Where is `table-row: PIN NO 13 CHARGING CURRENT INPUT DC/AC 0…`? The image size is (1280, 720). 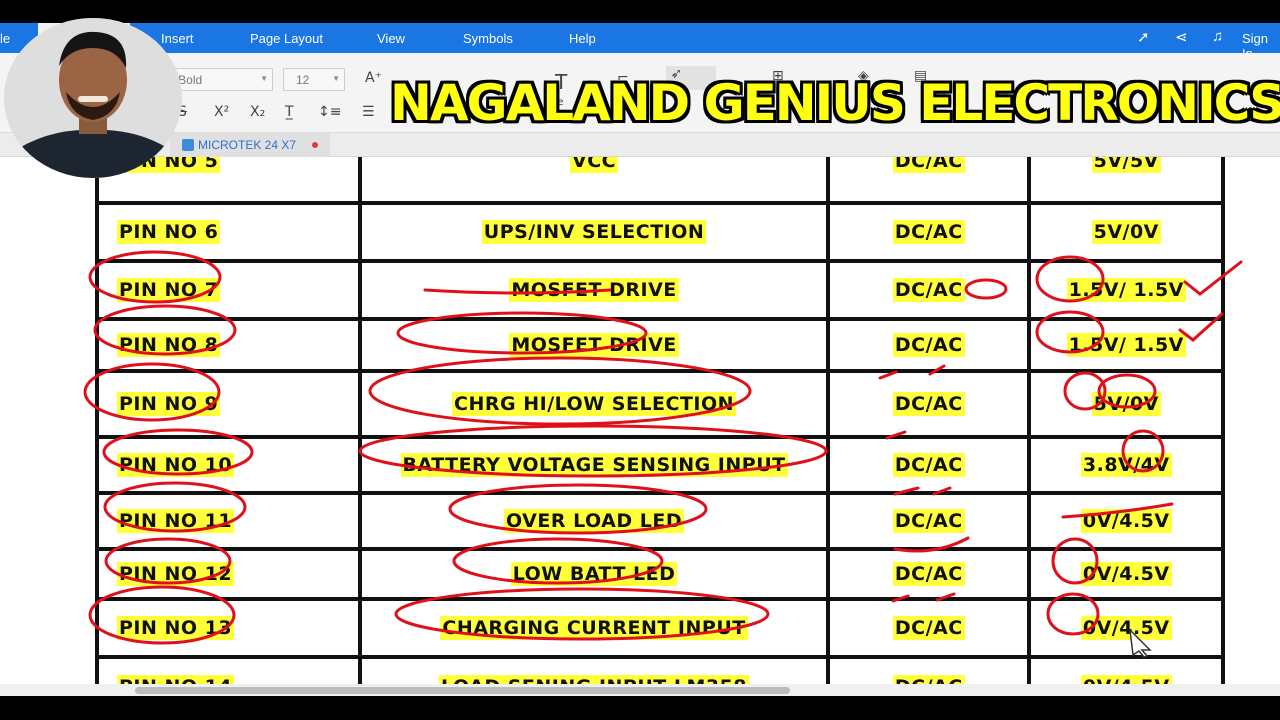
table-row: PIN NO 13 CHARGING CURRENT INPUT DC/AC 0… is located at coordinates (660, 628).